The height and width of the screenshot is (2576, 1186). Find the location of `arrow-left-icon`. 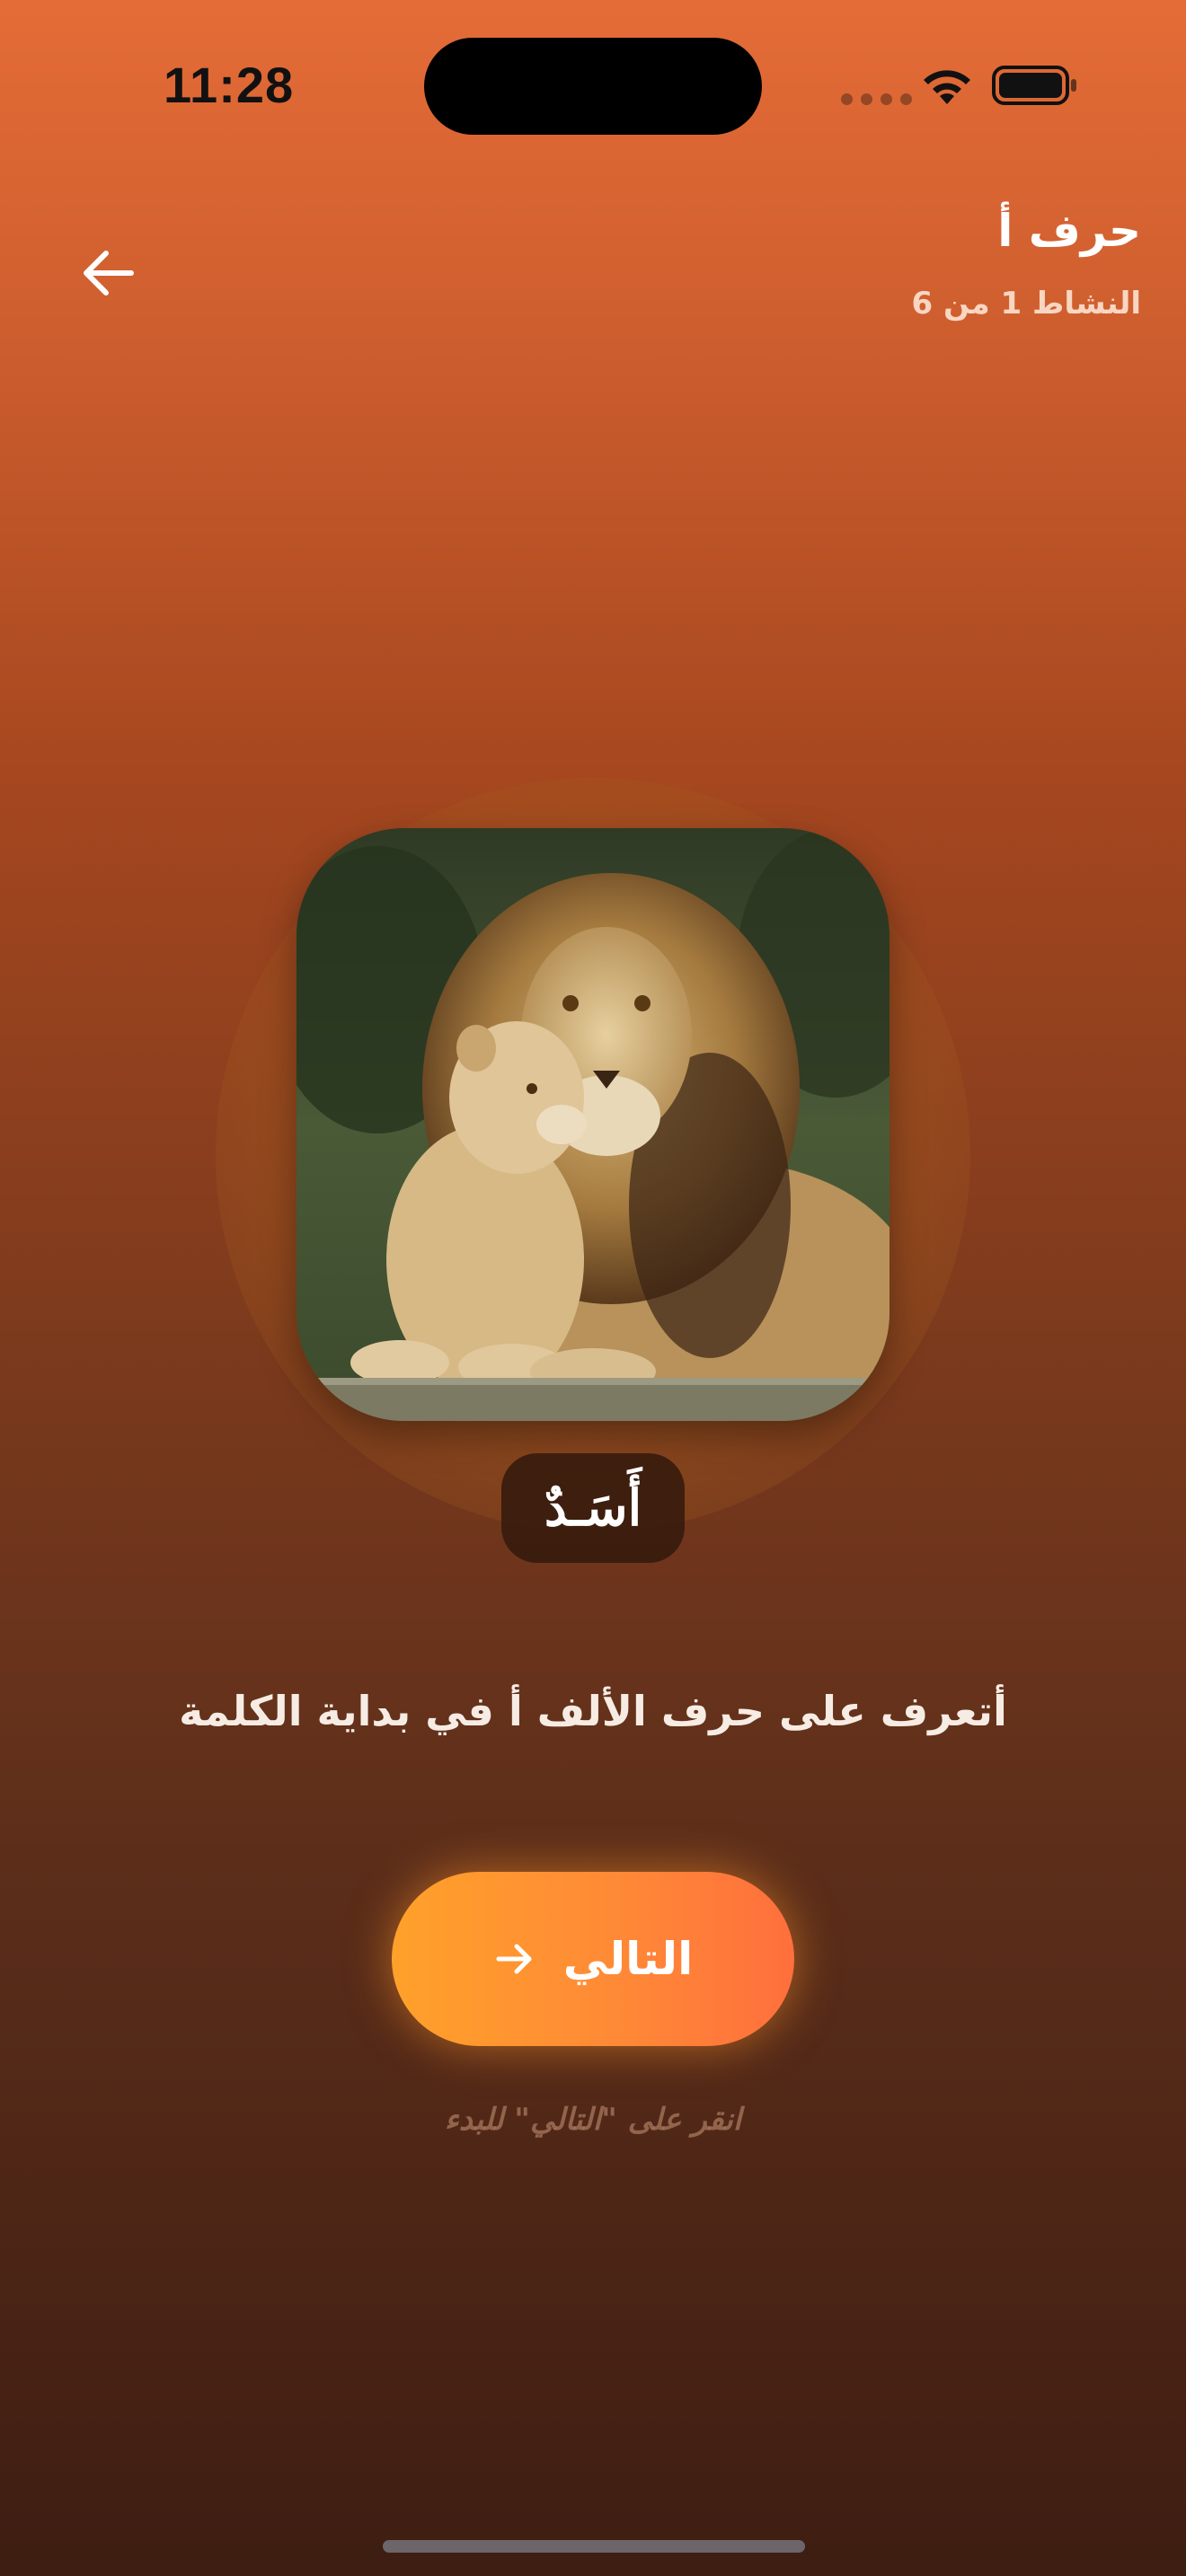

arrow-left-icon is located at coordinates (109, 273).